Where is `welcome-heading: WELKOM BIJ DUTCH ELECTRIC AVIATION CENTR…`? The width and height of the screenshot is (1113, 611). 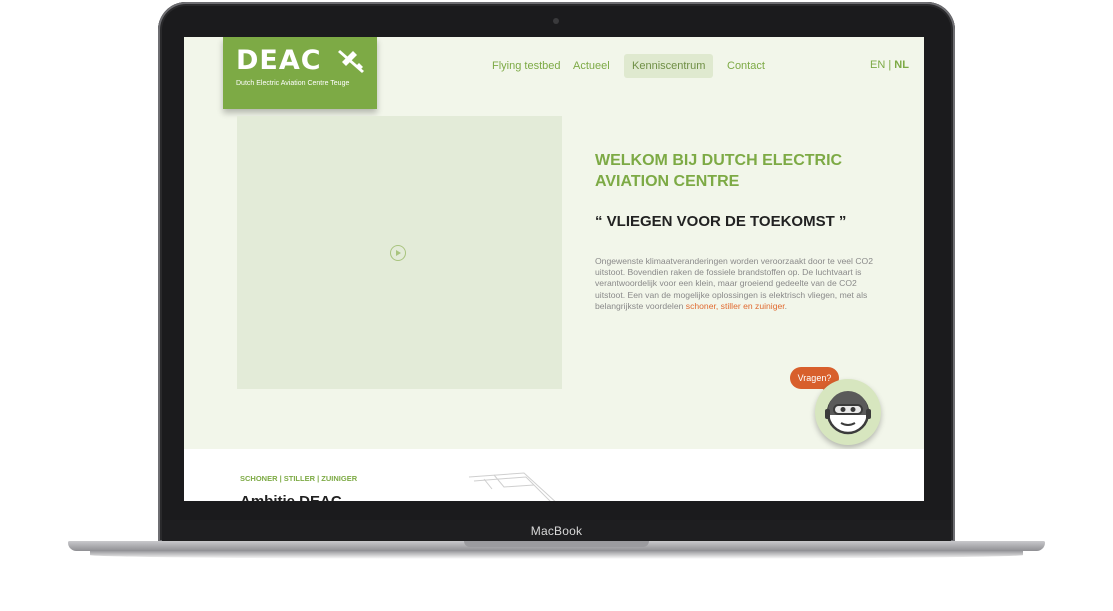 welcome-heading: WELKOM BIJ DUTCH ELECTRIC AVIATION CENTR… is located at coordinates (719, 171).